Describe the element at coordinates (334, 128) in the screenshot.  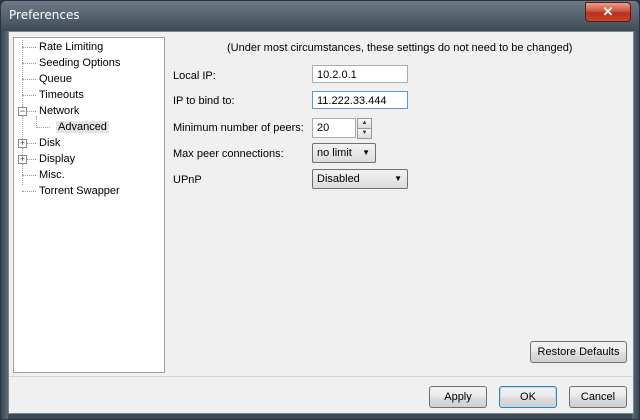
I see `min-peers-input: 20` at that location.